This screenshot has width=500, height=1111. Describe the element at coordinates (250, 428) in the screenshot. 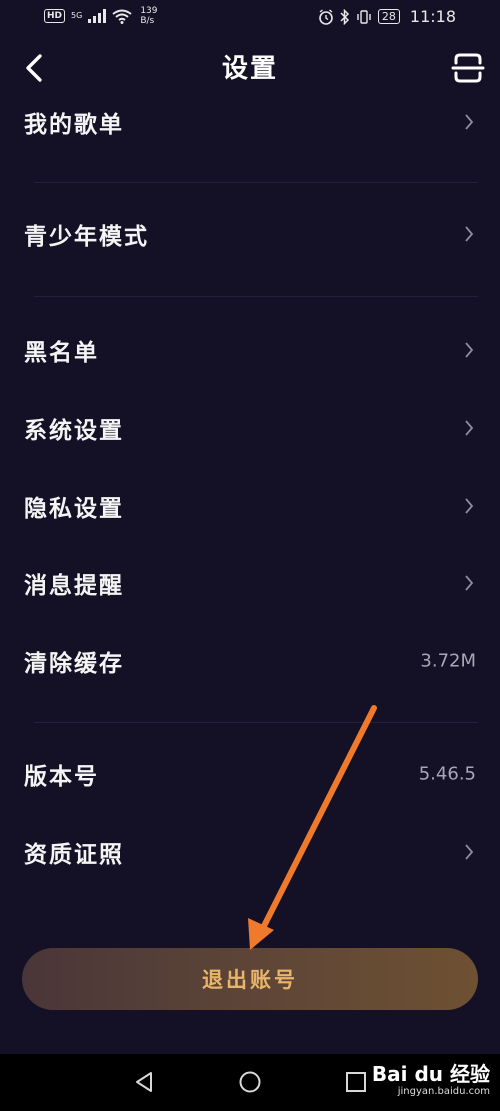

I see `settings-item-system-settings: 系统设置` at that location.